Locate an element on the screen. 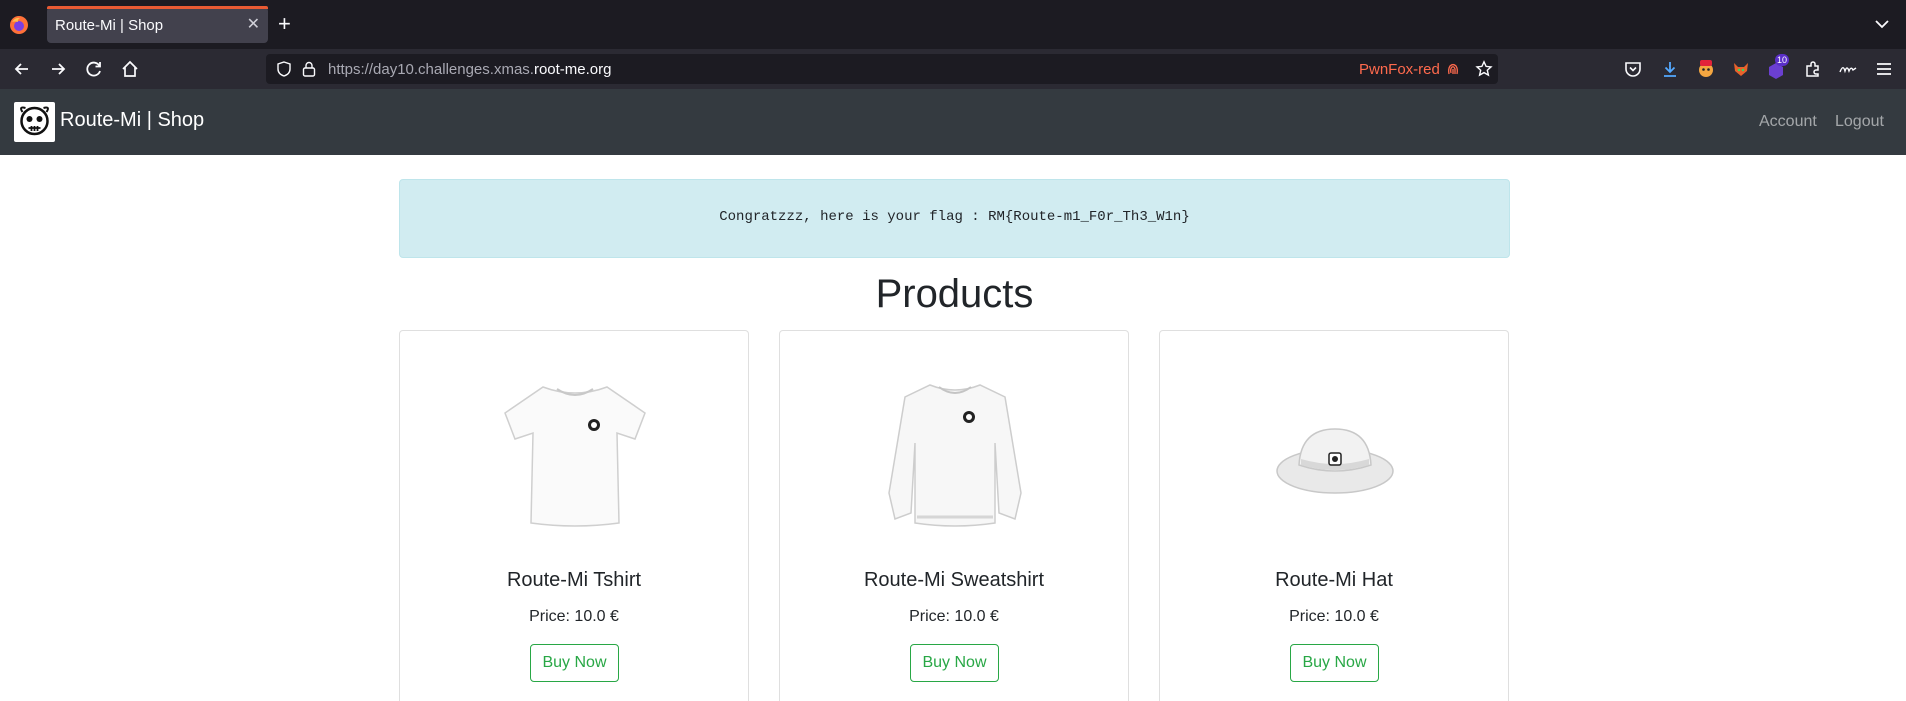 The height and width of the screenshot is (701, 1906). tracking-shield-icon is located at coordinates (284, 69).